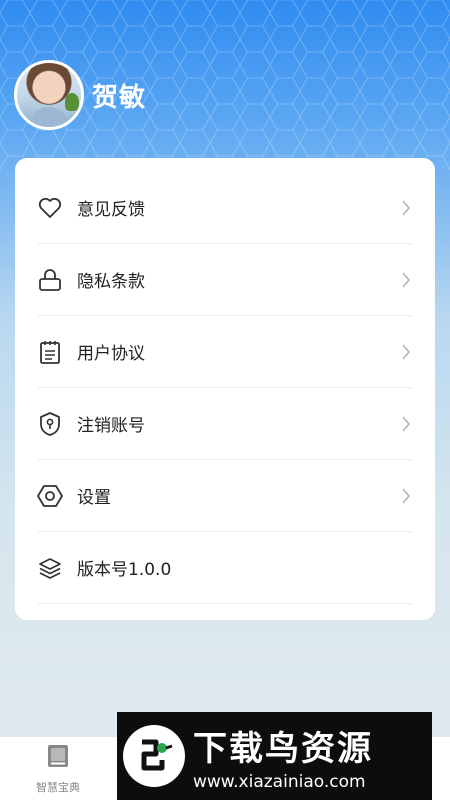 Image resolution: width=450 pixels, height=800 pixels. What do you see at coordinates (50, 352) in the screenshot?
I see `notepad-icon` at bounding box center [50, 352].